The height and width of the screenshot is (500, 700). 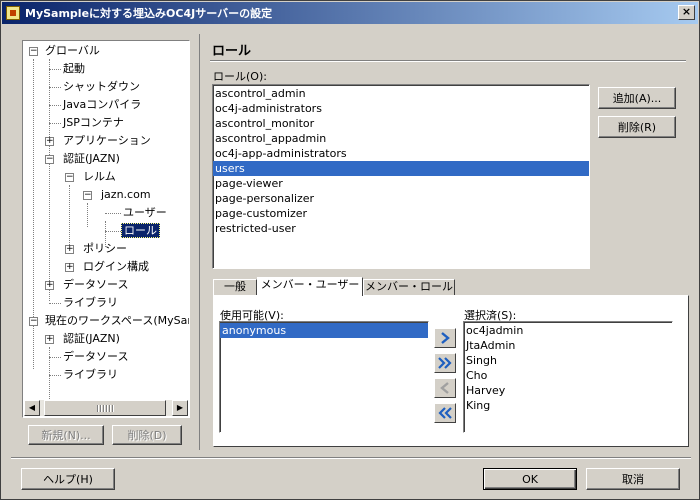 I want to click on app-icon, so click(x=13, y=13).